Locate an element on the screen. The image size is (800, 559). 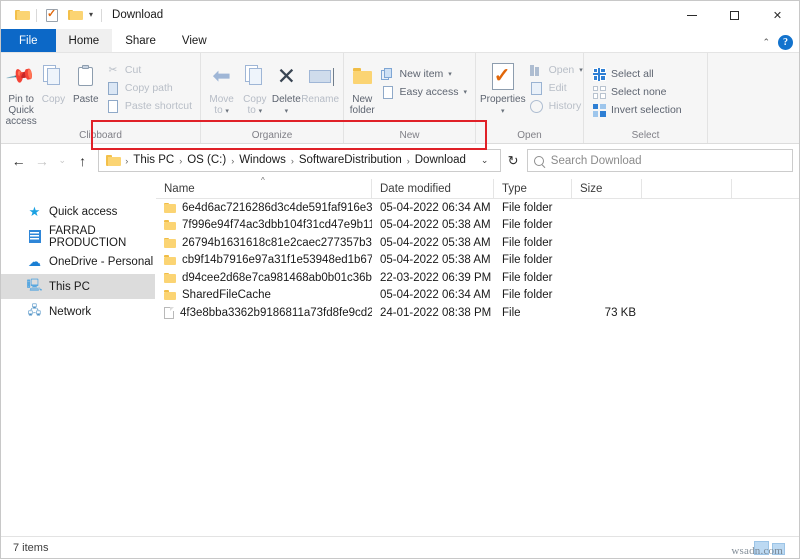
invert-selection-label: Invert selection is located at coordinates (646, 110).